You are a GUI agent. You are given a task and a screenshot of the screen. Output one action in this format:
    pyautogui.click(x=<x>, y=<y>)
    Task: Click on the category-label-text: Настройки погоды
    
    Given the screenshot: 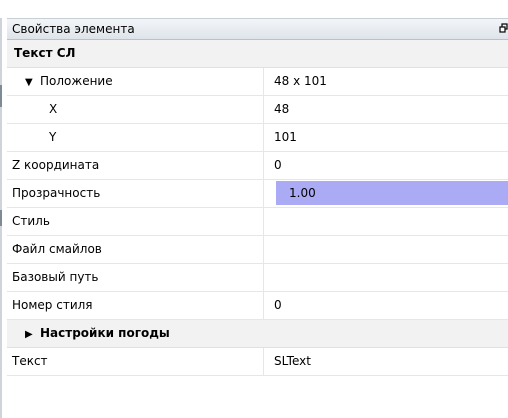 What is the action you would take?
    pyautogui.click(x=105, y=333)
    